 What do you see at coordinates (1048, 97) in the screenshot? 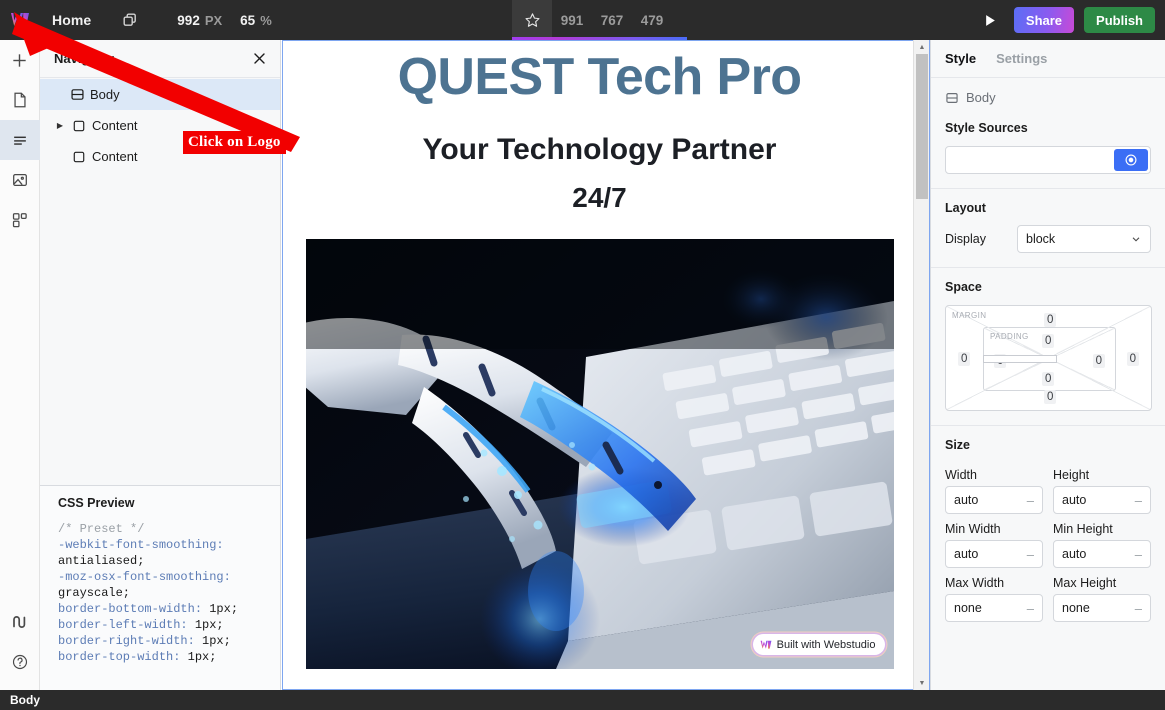
I see `selected-element-chip: Body` at bounding box center [1048, 97].